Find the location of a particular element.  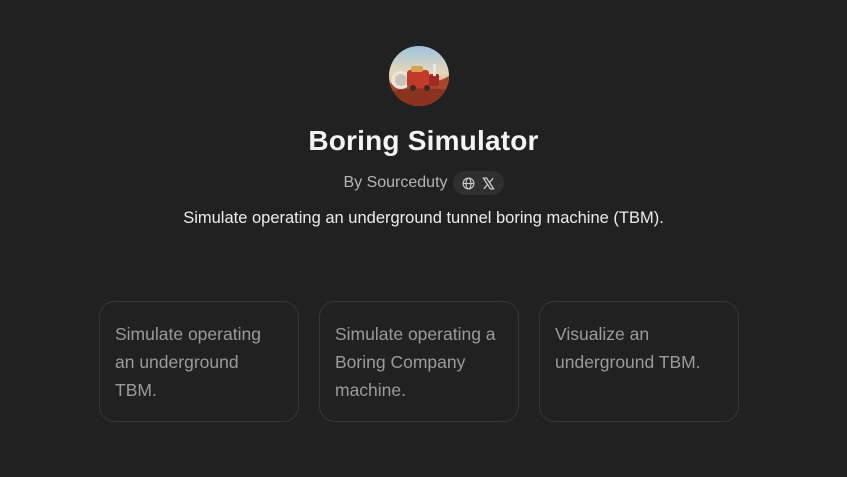

gpt-avatar is located at coordinates (419, 76).